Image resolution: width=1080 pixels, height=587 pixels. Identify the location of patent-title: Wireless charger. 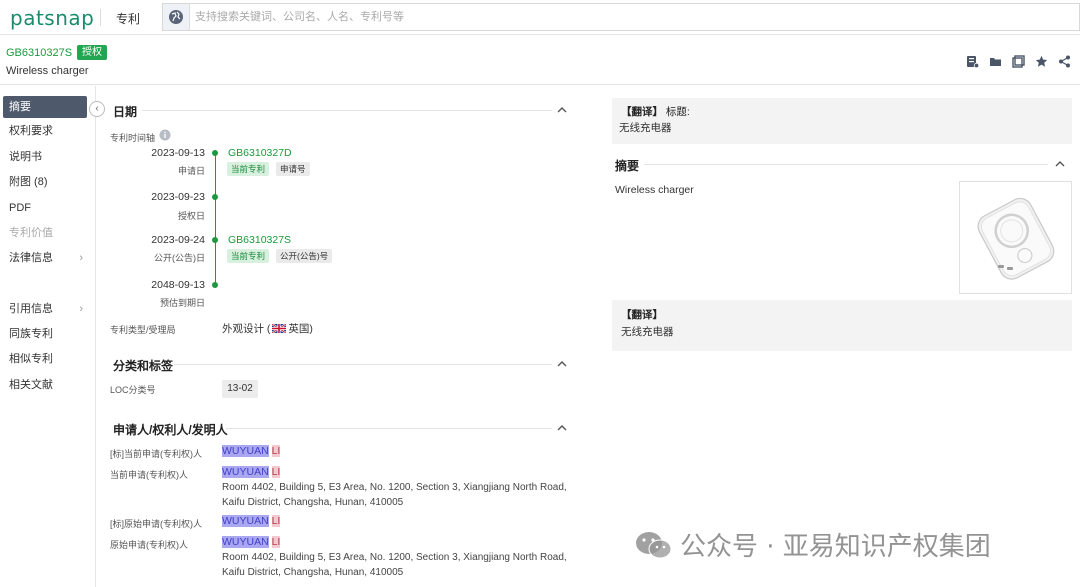
(47, 71).